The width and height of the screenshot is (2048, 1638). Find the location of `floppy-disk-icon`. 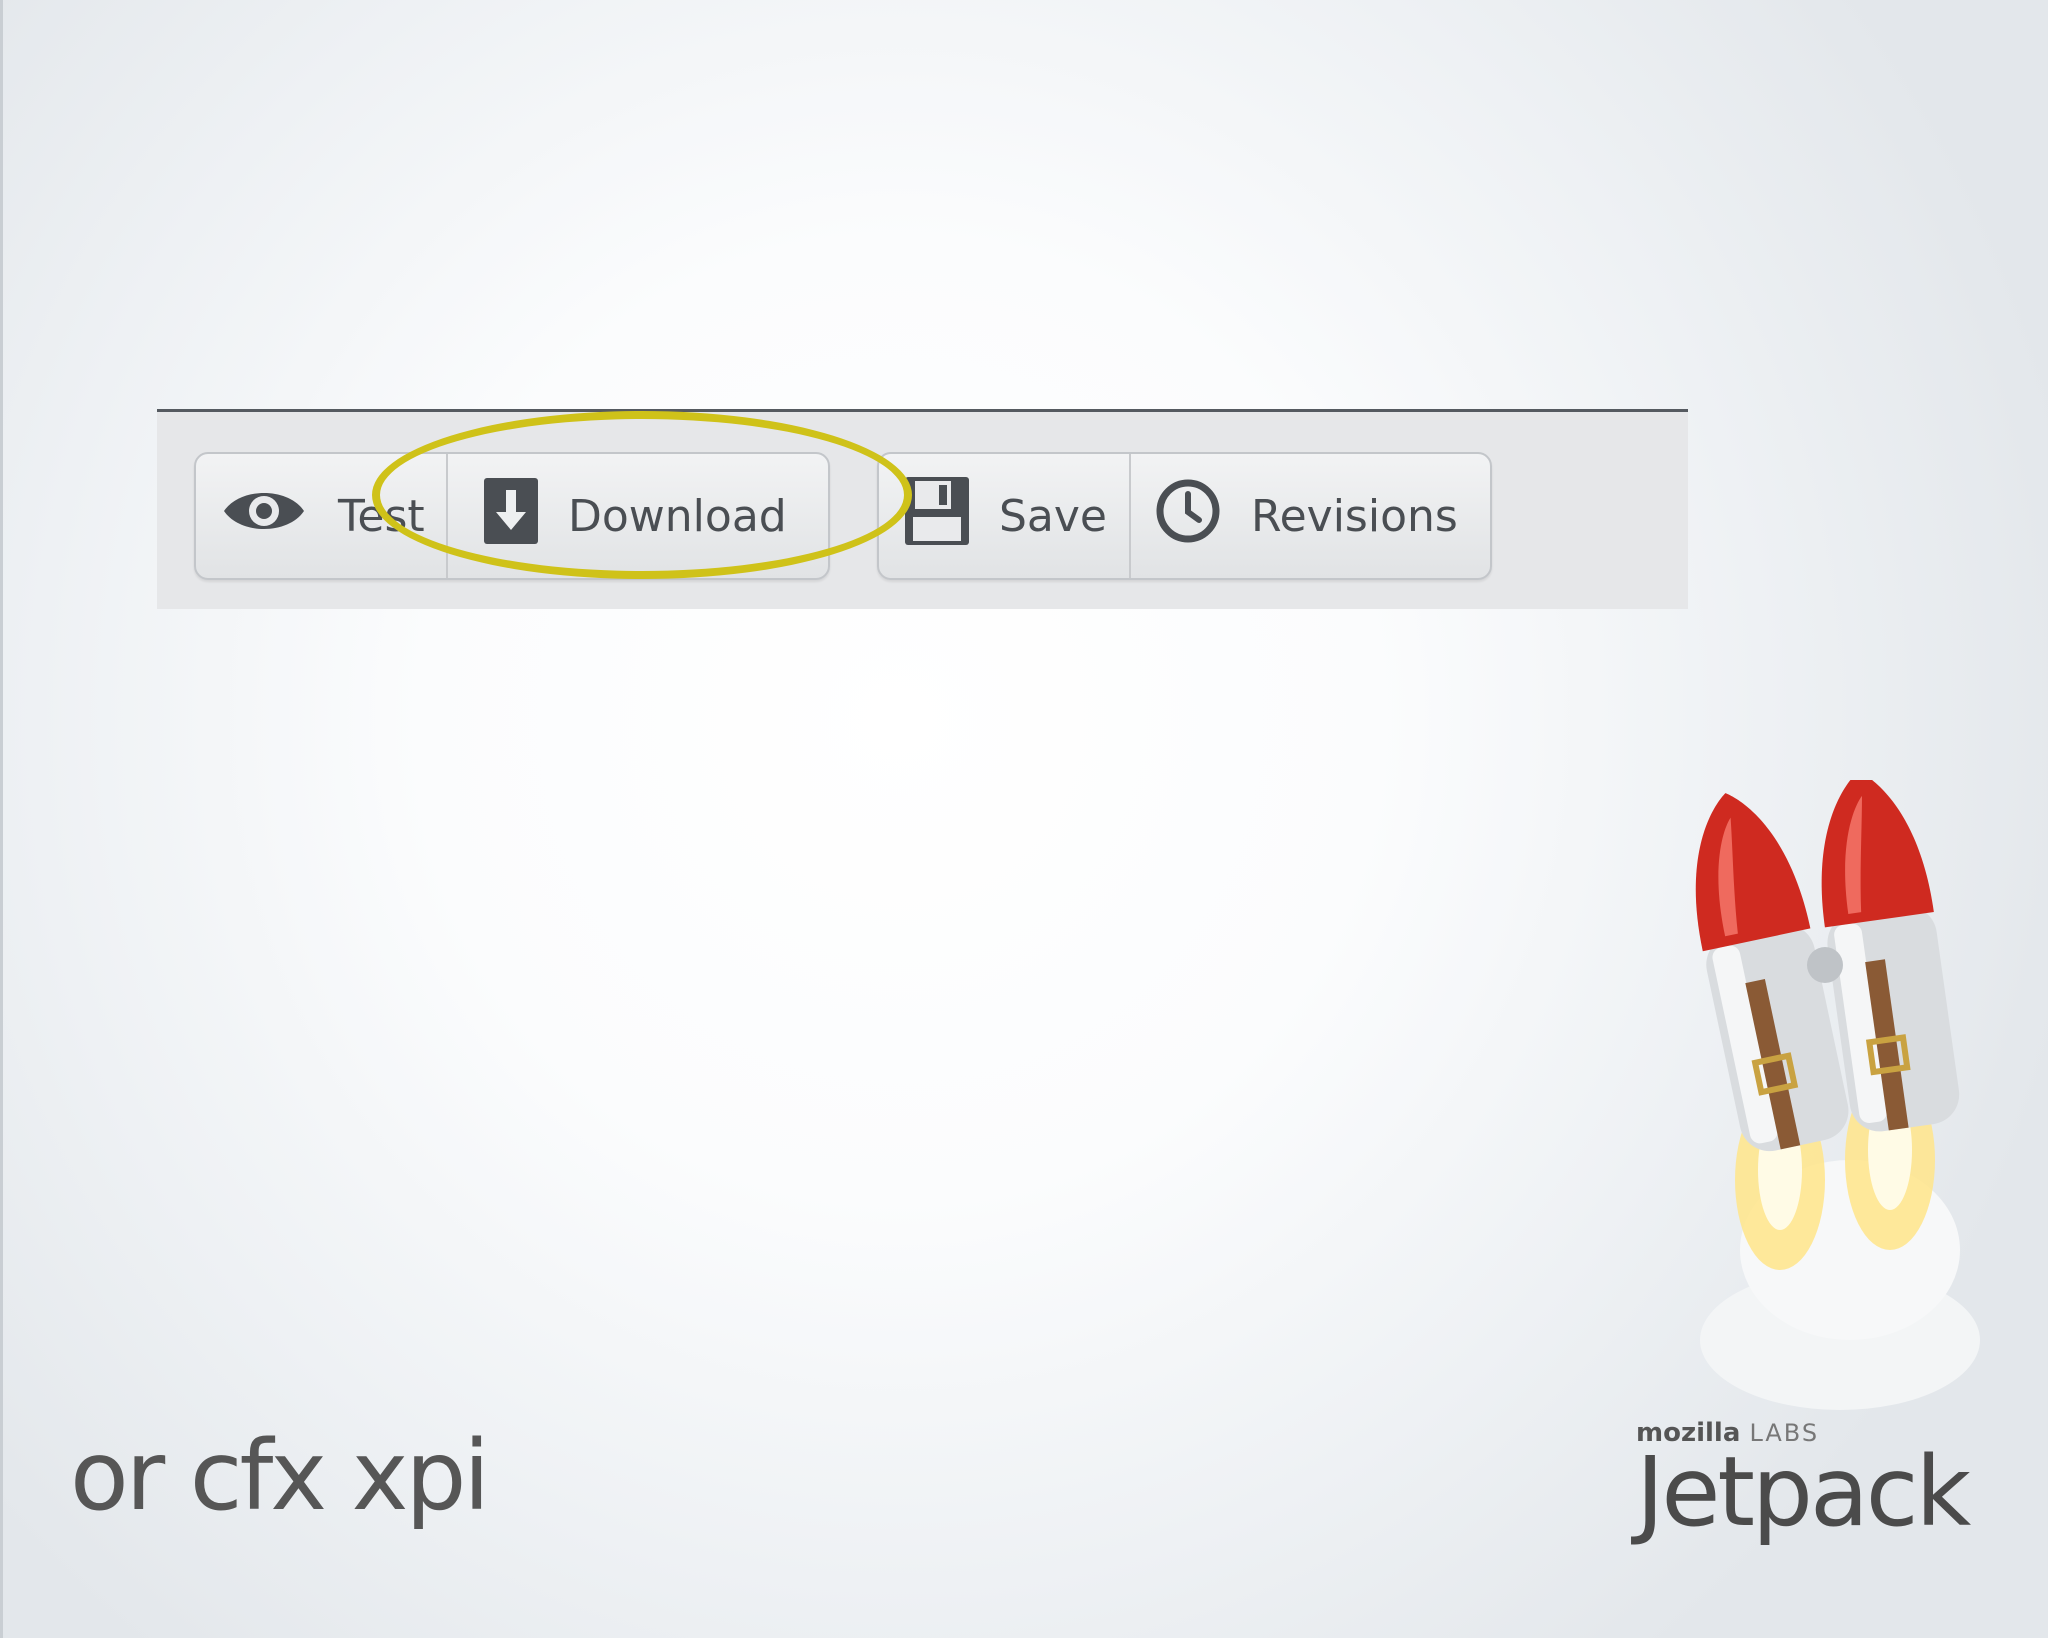

floppy-disk-icon is located at coordinates (937, 516).